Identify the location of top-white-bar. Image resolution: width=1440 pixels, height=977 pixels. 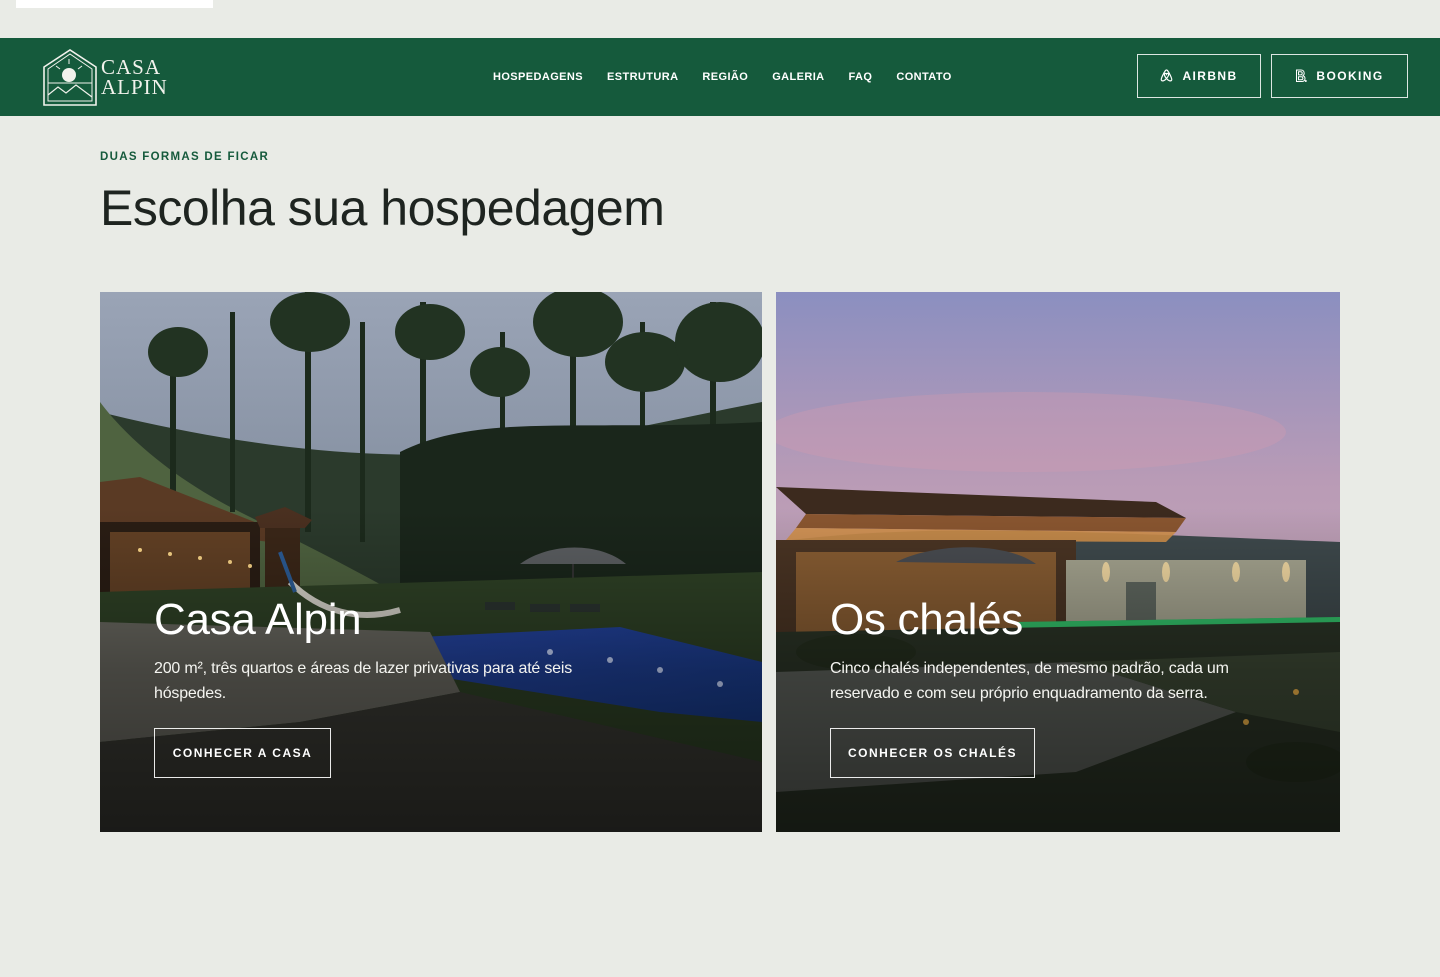
(114, 4).